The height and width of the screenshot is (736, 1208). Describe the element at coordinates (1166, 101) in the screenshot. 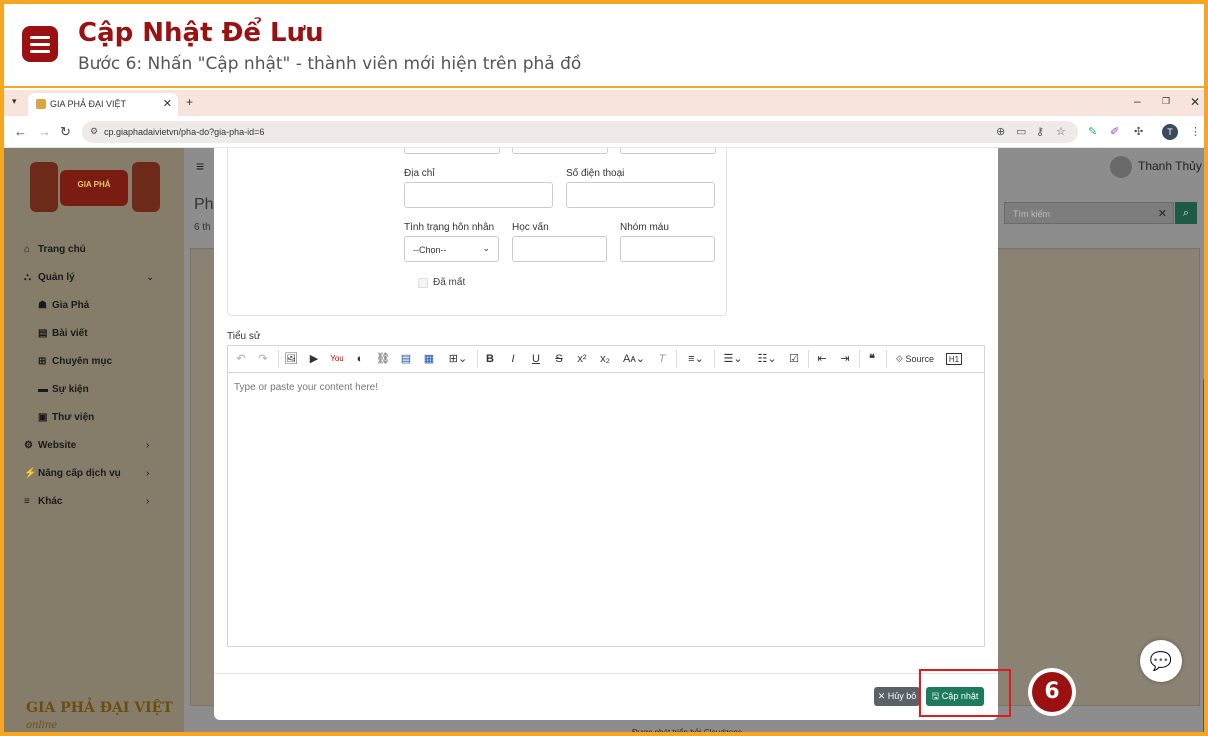

I see `restore-icon: ❐` at that location.